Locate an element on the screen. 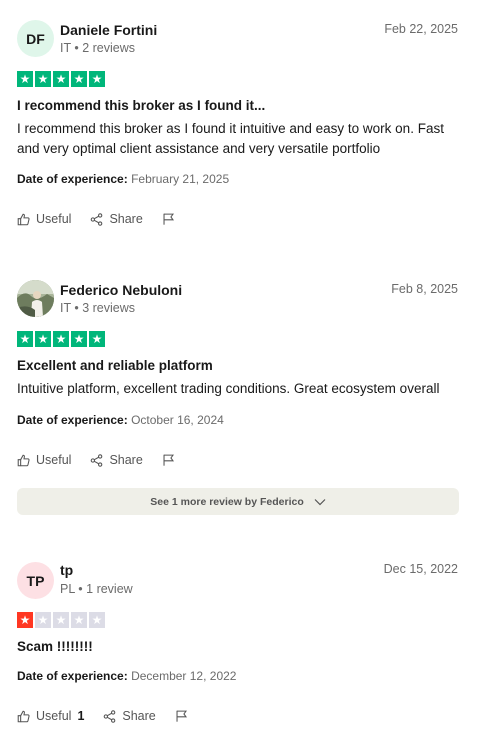 The height and width of the screenshot is (733, 477). review-date: Feb 22, 2025 is located at coordinates (421, 29).